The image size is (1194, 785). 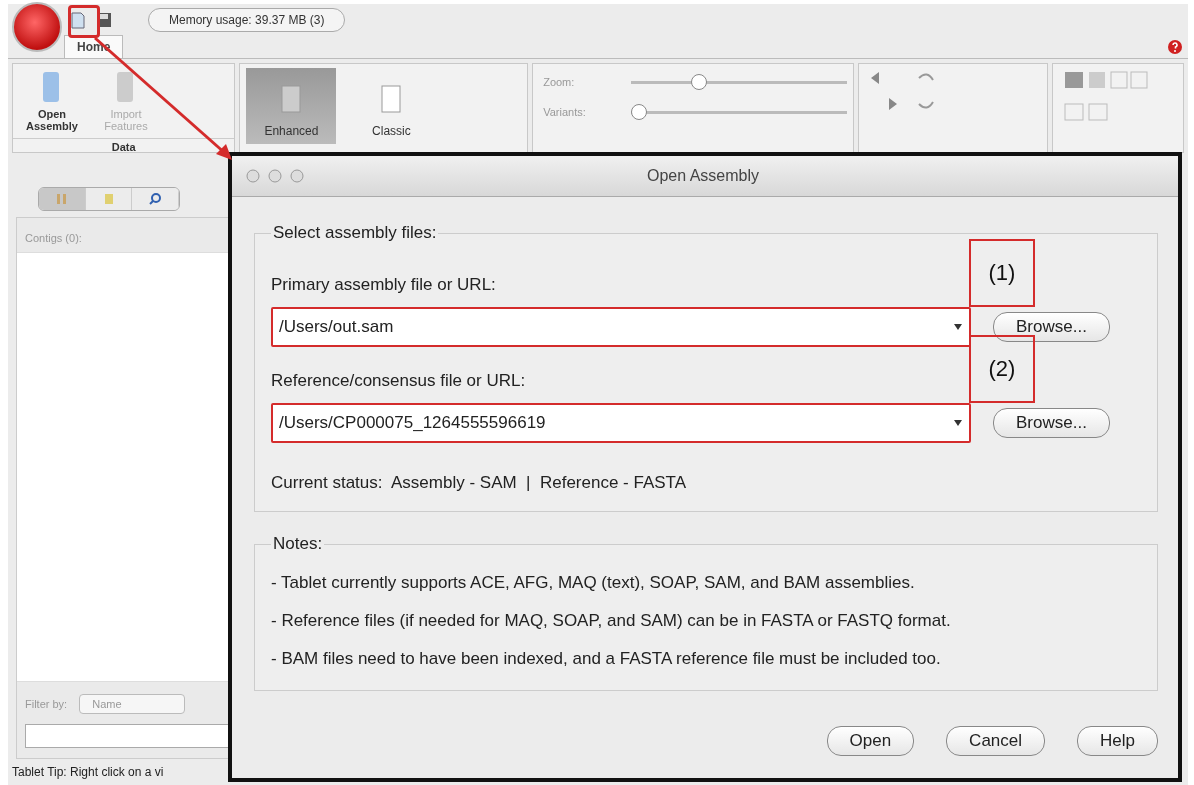 I want to click on note-text: - Reference files (if needed for MAQ, SOAP, and SAM) can be in FASTA or FASTQ format., so click(x=611, y=621).